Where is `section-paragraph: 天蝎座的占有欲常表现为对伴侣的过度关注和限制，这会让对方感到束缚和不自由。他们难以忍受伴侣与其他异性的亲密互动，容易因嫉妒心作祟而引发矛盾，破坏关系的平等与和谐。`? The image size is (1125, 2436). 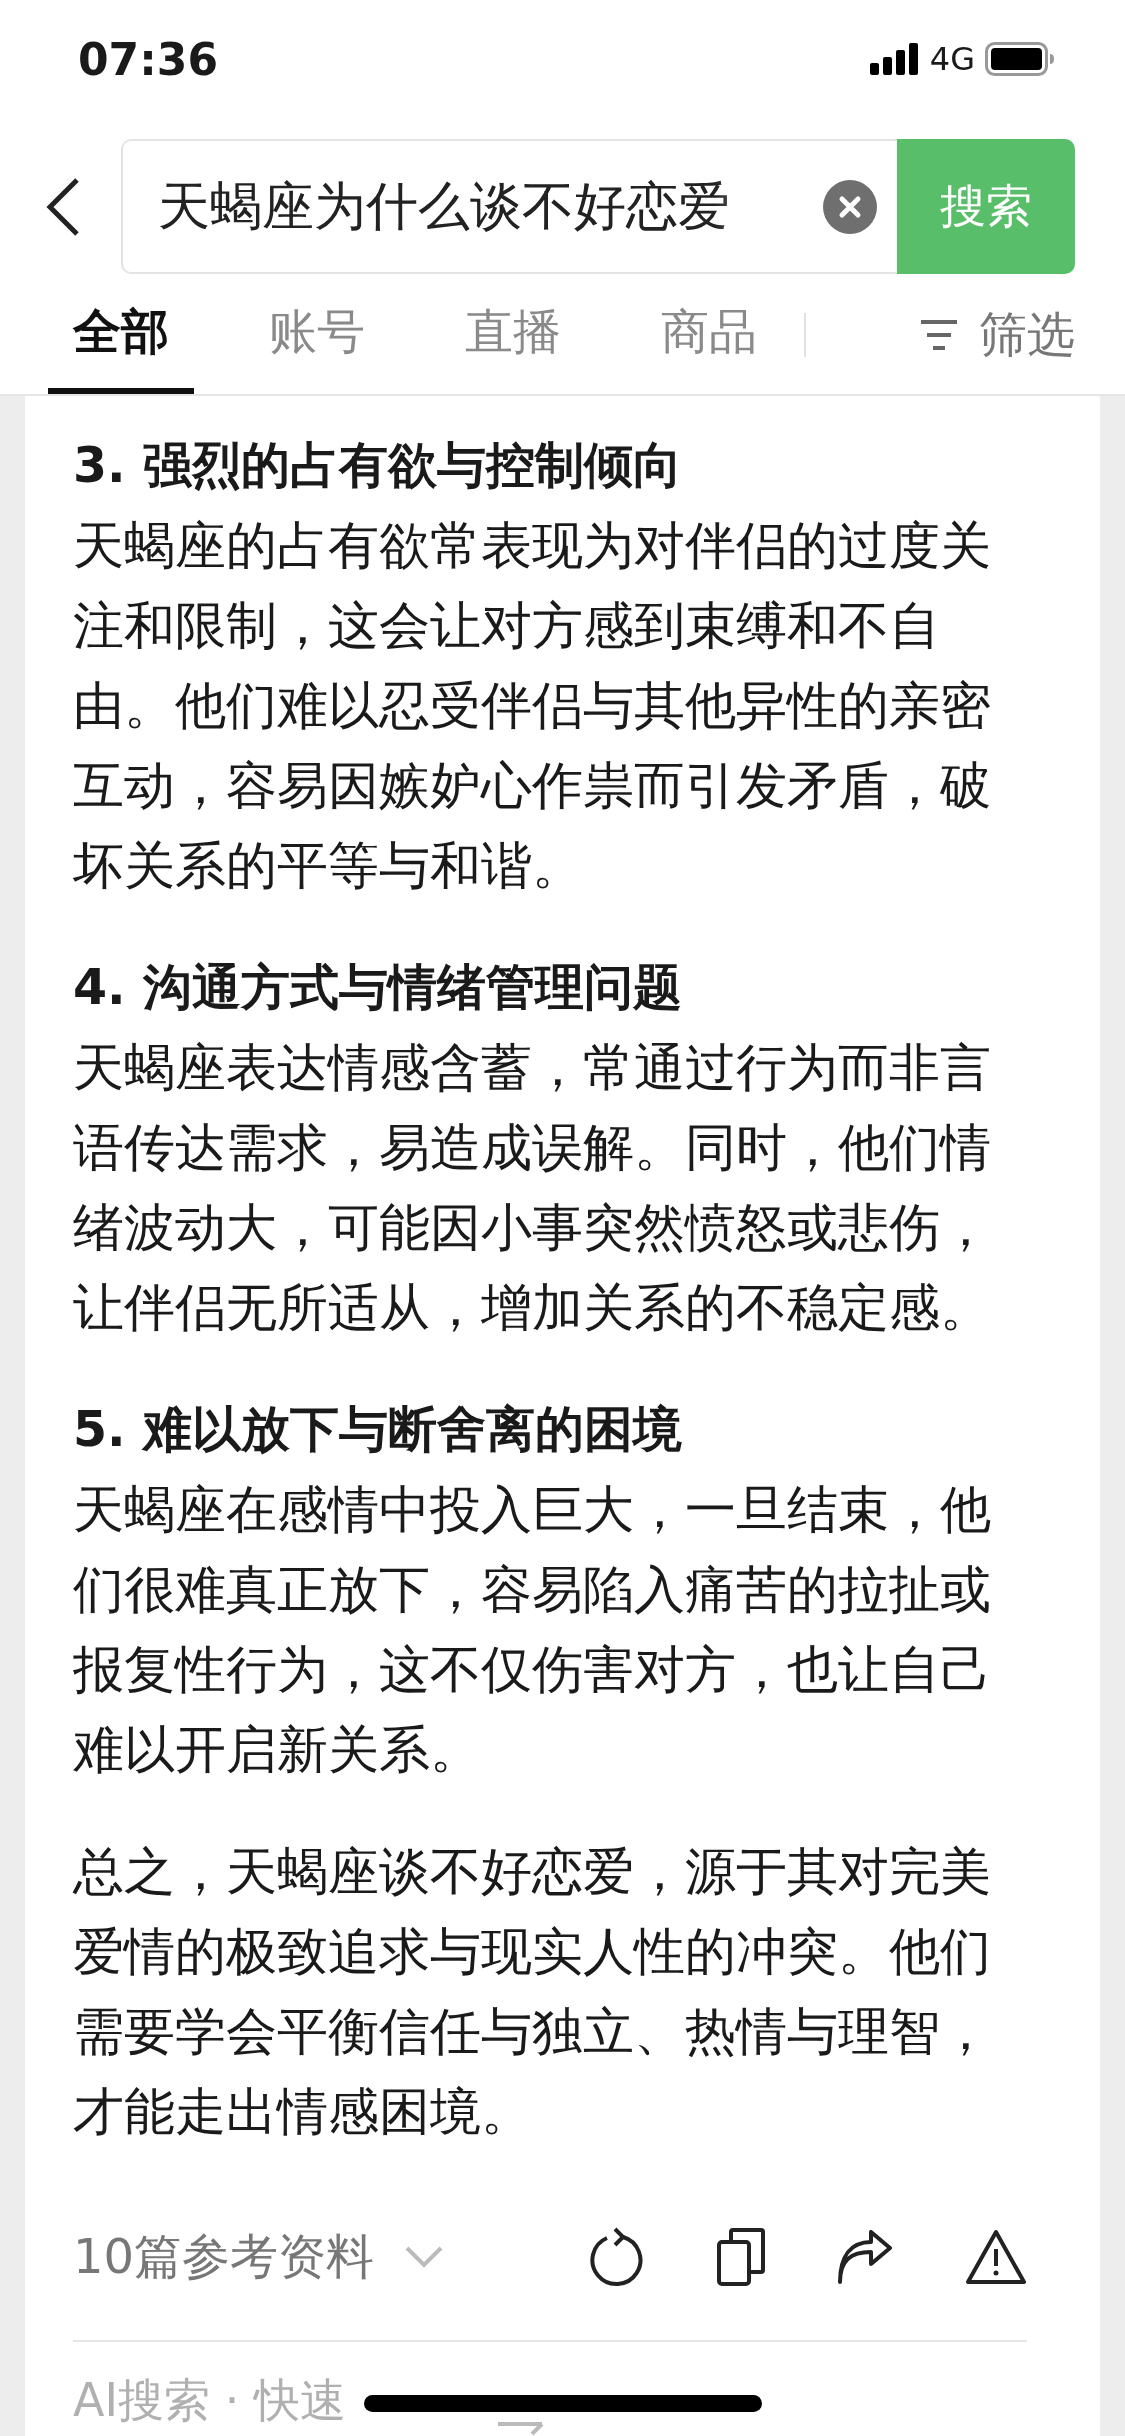 section-paragraph: 天蝎座的占有欲常表现为对伴侣的过度关注和限制，这会让对方感到束缚和不自由。他们难以忍受伴侣与其他异性的亲密互动，容易因嫉妒心作祟而引发矛盾，破坏关系的平等与和谐。 is located at coordinates (532, 706).